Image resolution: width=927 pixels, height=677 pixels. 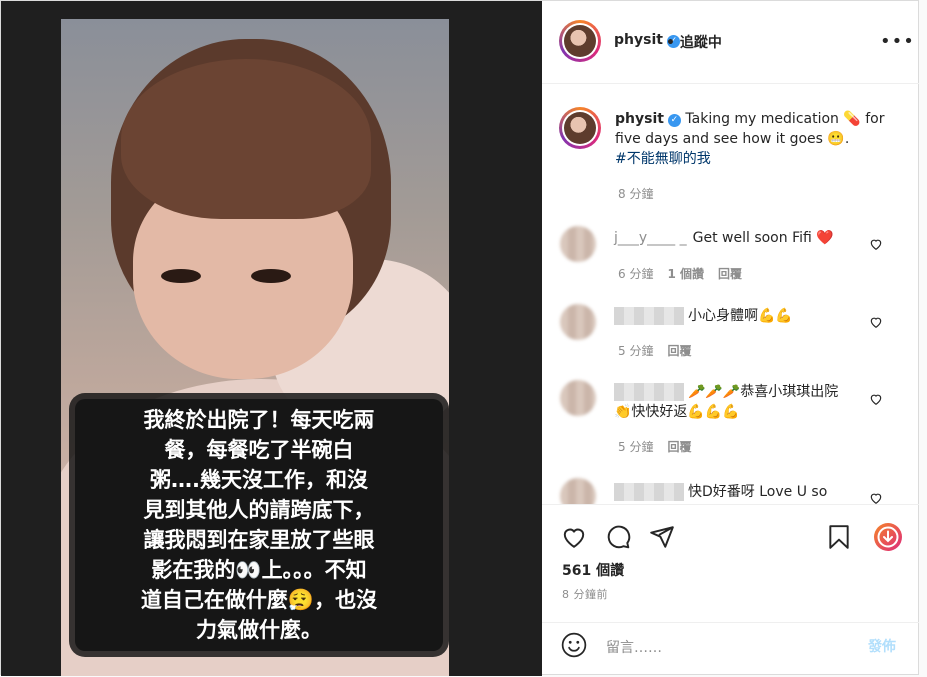 I want to click on add-comment-bar: 發佈, so click(x=730, y=649).